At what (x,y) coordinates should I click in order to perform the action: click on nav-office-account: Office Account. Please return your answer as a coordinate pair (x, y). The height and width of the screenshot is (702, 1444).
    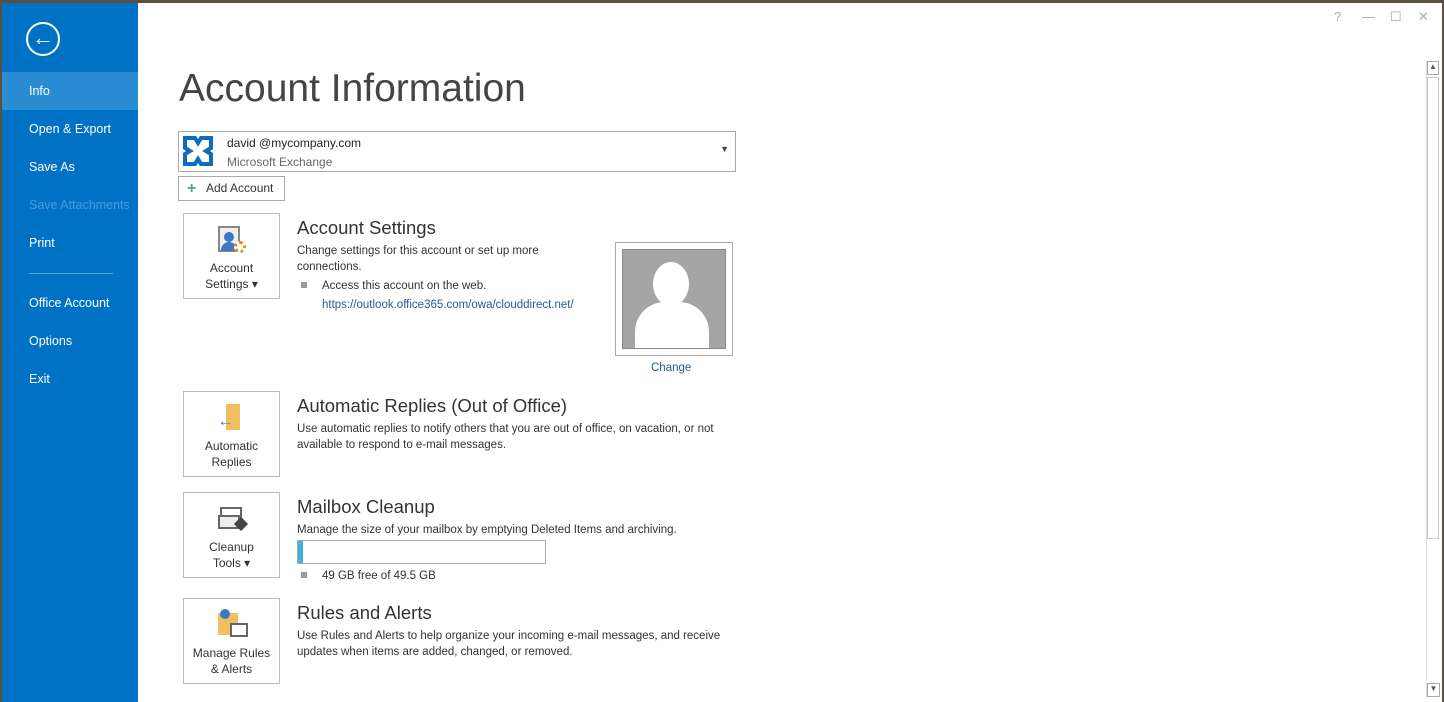
    Looking at the image, I should click on (70, 303).